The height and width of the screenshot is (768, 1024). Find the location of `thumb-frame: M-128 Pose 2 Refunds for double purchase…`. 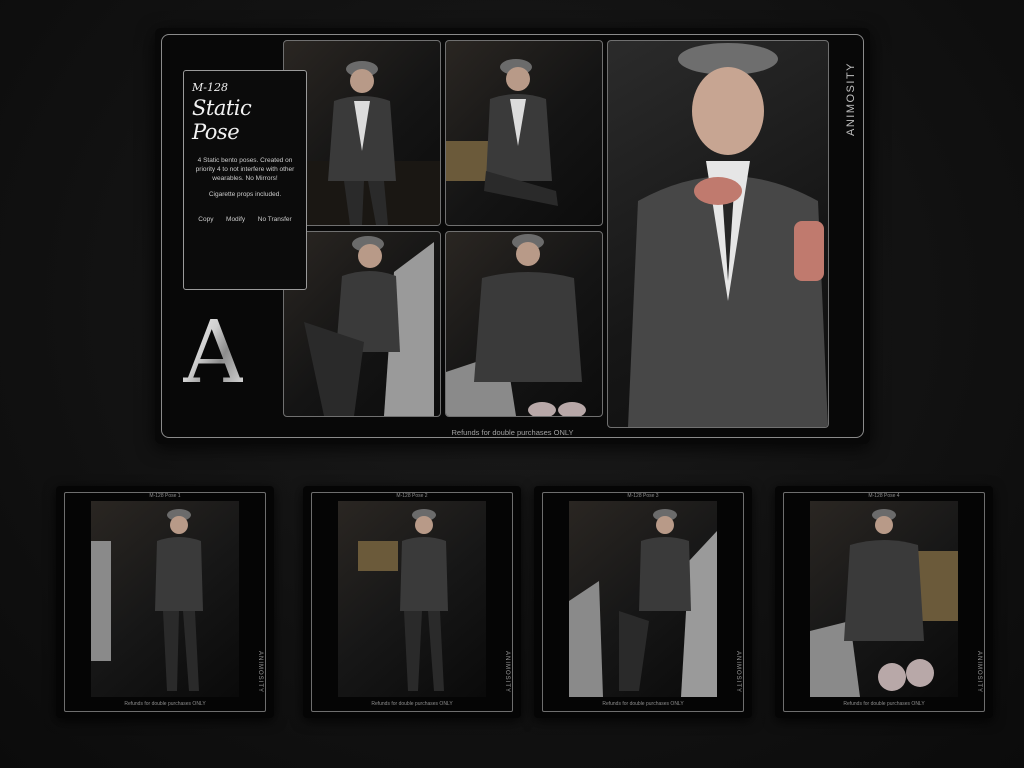

thumb-frame: M-128 Pose 2 Refunds for double purchase… is located at coordinates (412, 602).